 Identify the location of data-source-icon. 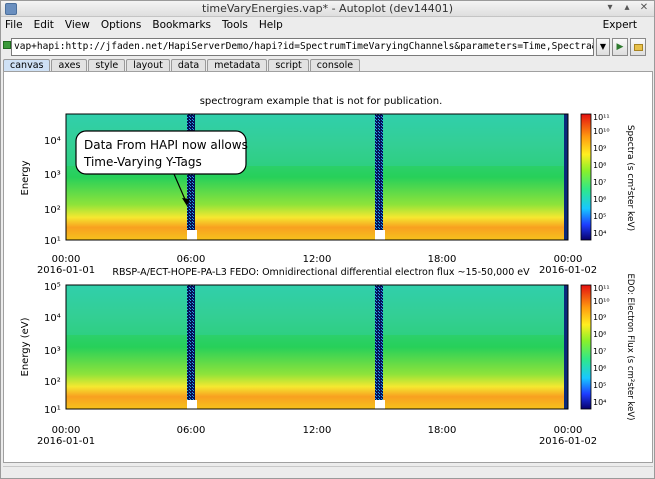
(7, 45).